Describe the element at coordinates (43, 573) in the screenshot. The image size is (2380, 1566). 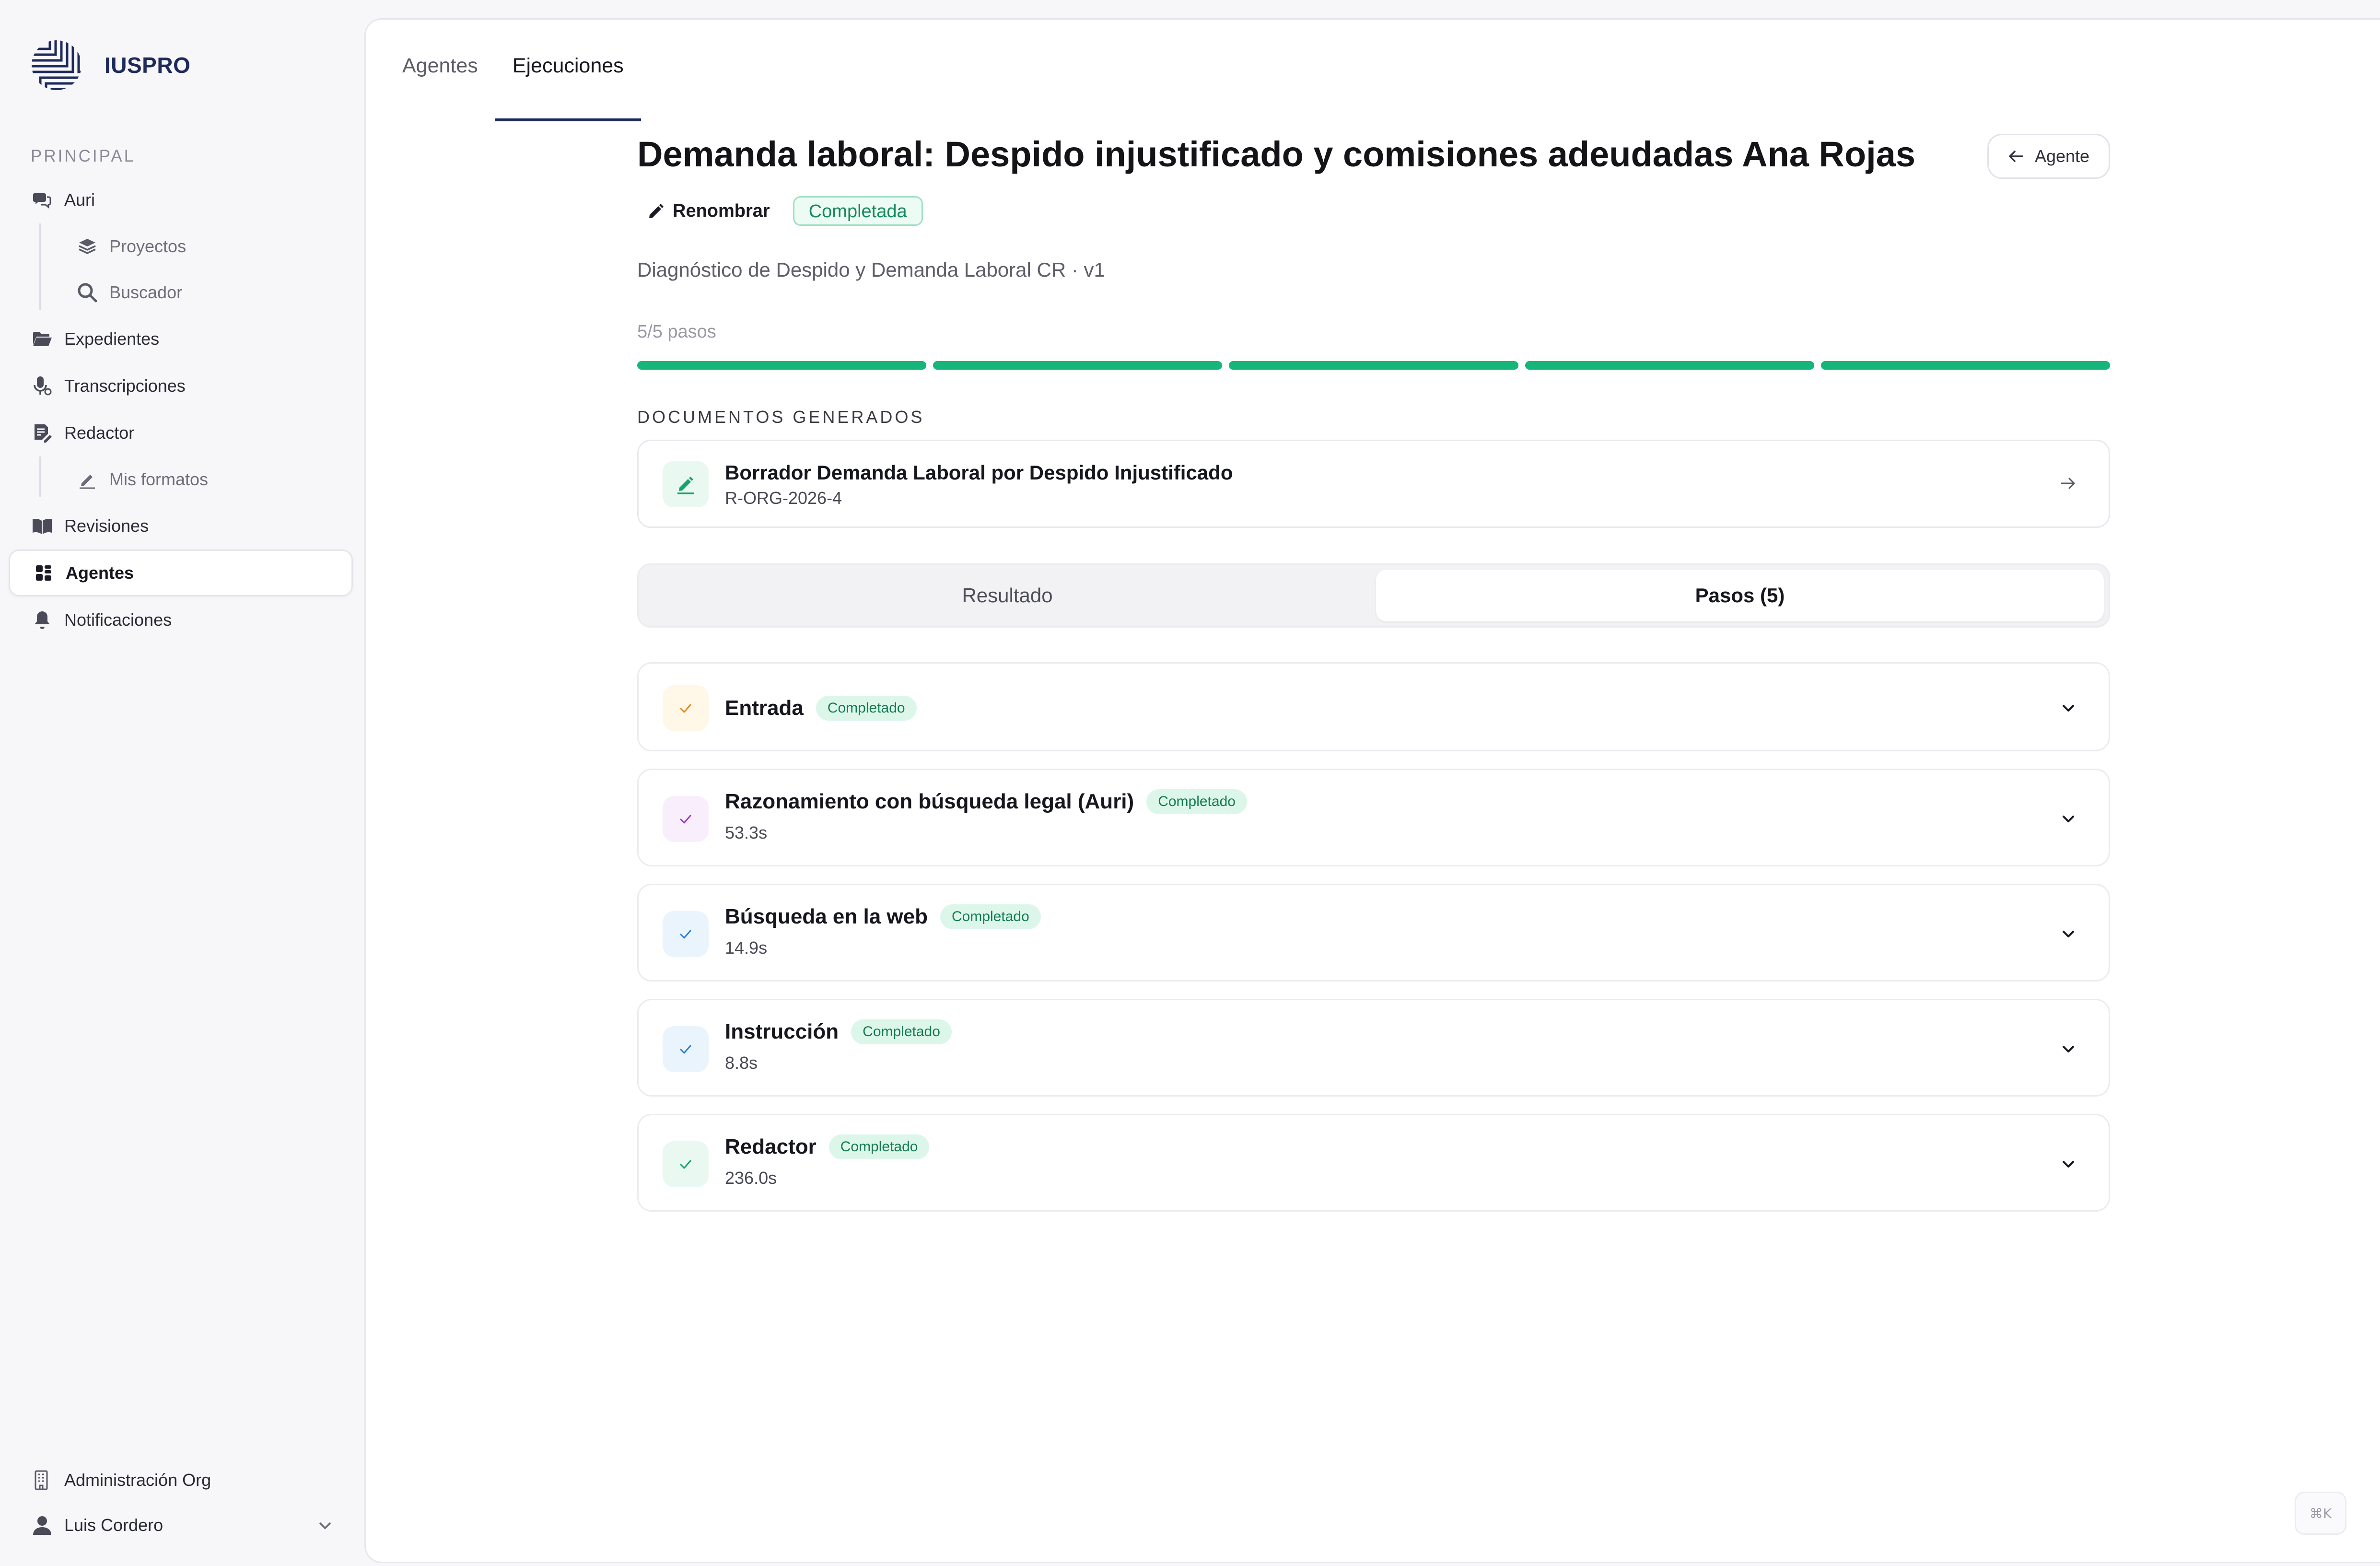
I see `agents-icon` at that location.